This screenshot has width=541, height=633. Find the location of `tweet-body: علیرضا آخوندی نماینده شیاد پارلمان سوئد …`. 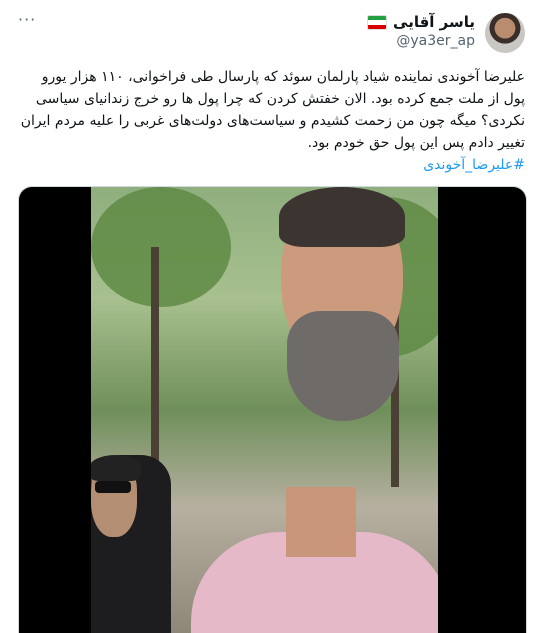

tweet-body: علیرضا آخوندی نماینده شیاد پارلمان سوئد … is located at coordinates (272, 110).